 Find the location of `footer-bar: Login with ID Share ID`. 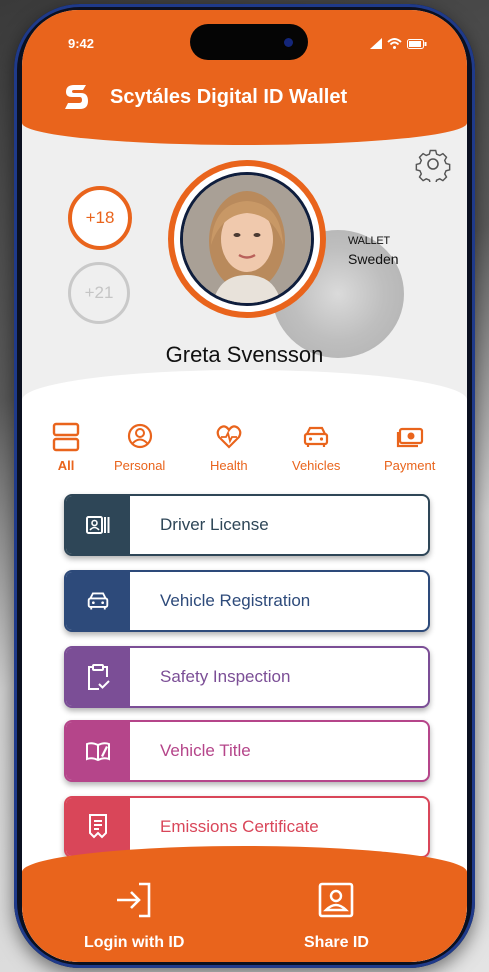

footer-bar: Login with ID Share ID is located at coordinates (244, 904).